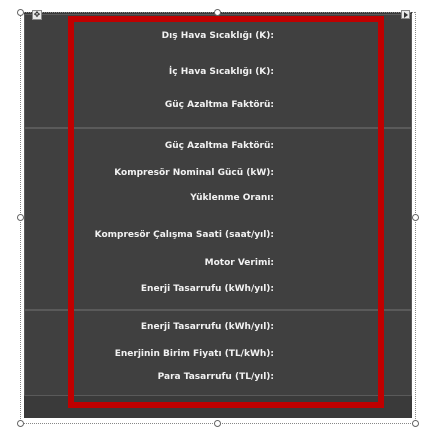 The image size is (430, 435). I want to click on expand-arrow-icon, so click(405, 14).